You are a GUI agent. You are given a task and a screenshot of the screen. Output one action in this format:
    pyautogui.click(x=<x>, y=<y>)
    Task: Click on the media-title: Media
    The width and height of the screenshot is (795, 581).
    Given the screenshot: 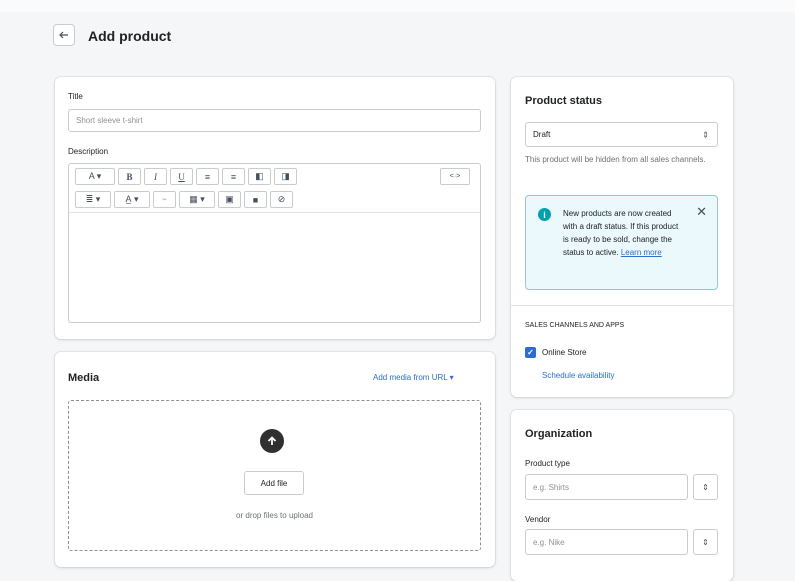 What is the action you would take?
    pyautogui.click(x=84, y=378)
    